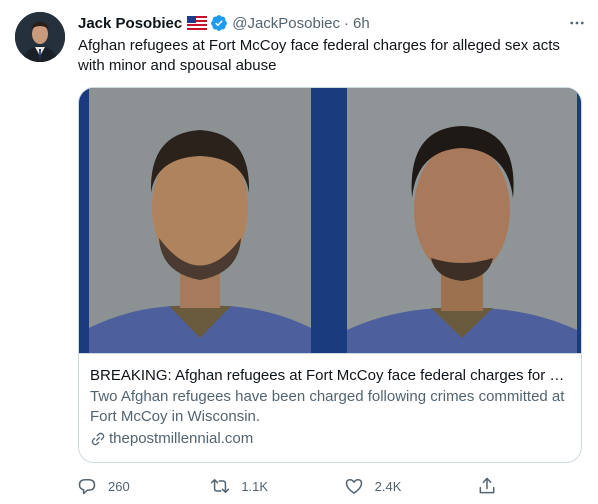 This screenshot has height=504, width=598. Describe the element at coordinates (130, 23) in the screenshot. I see `author-name: Jack Posobiec` at that location.